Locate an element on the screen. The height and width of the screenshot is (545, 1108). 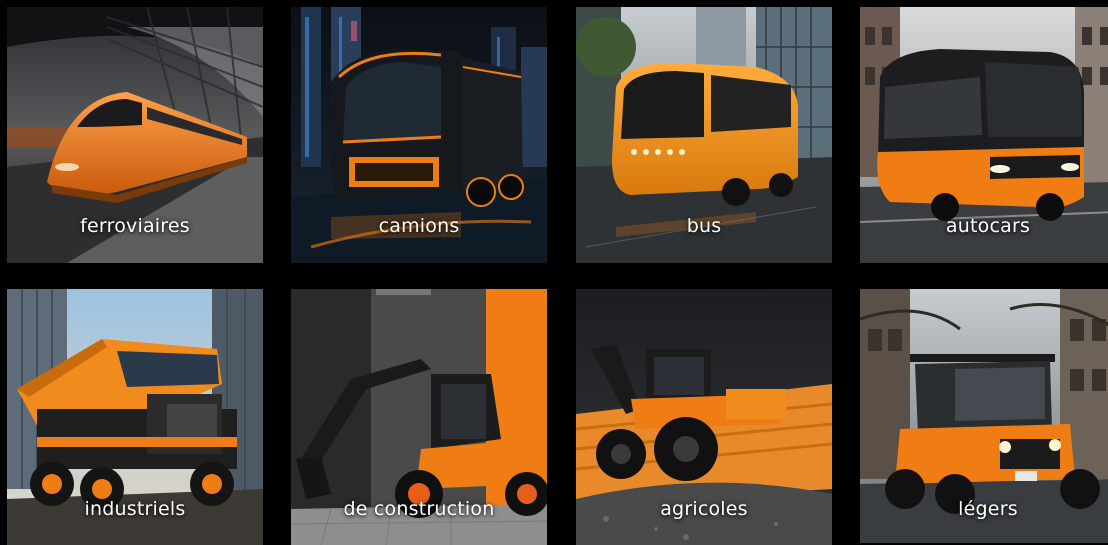
tile-label: ferroviaires is located at coordinates (135, 226).